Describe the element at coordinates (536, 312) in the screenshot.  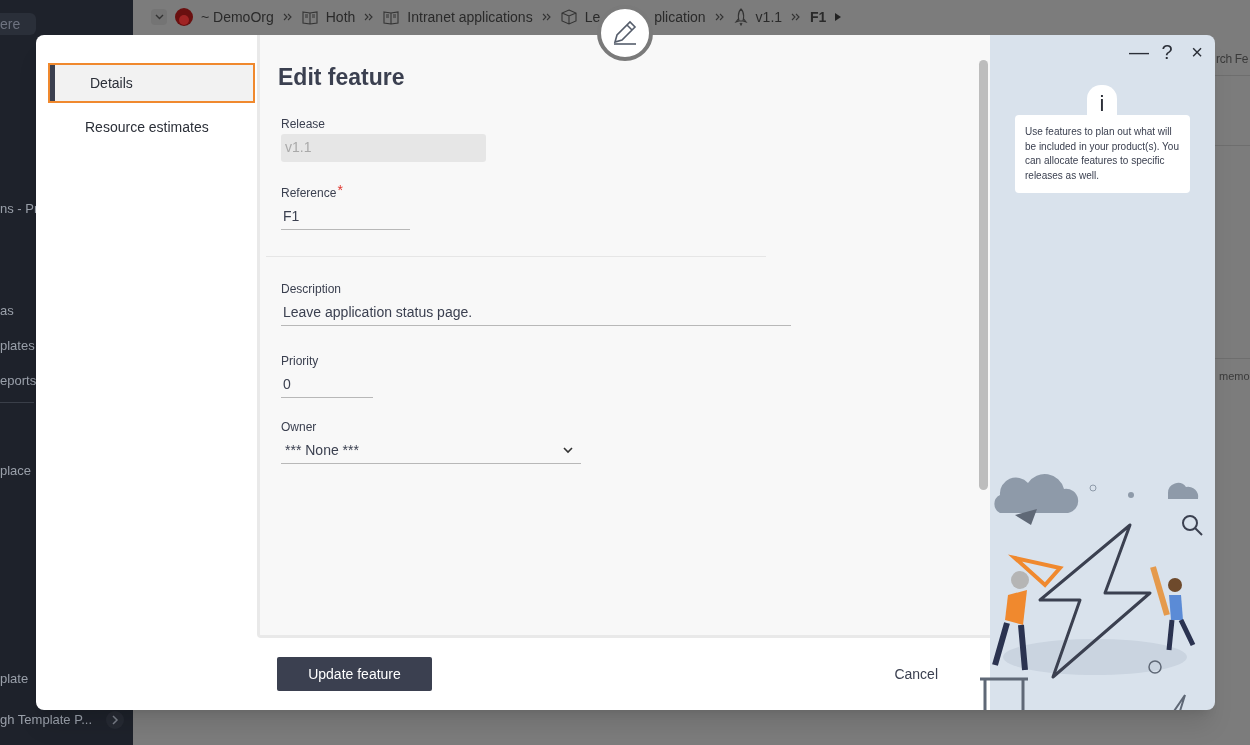
I see `input-field: Leave application status page.` at that location.